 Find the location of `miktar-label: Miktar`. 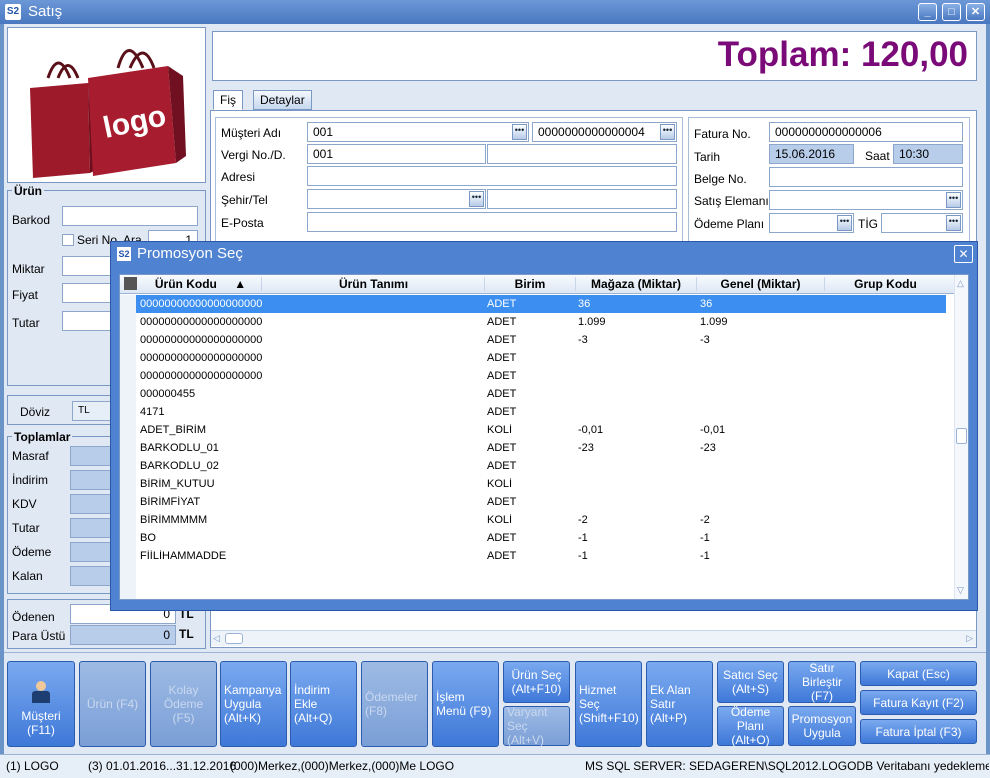

miktar-label: Miktar is located at coordinates (28, 269).